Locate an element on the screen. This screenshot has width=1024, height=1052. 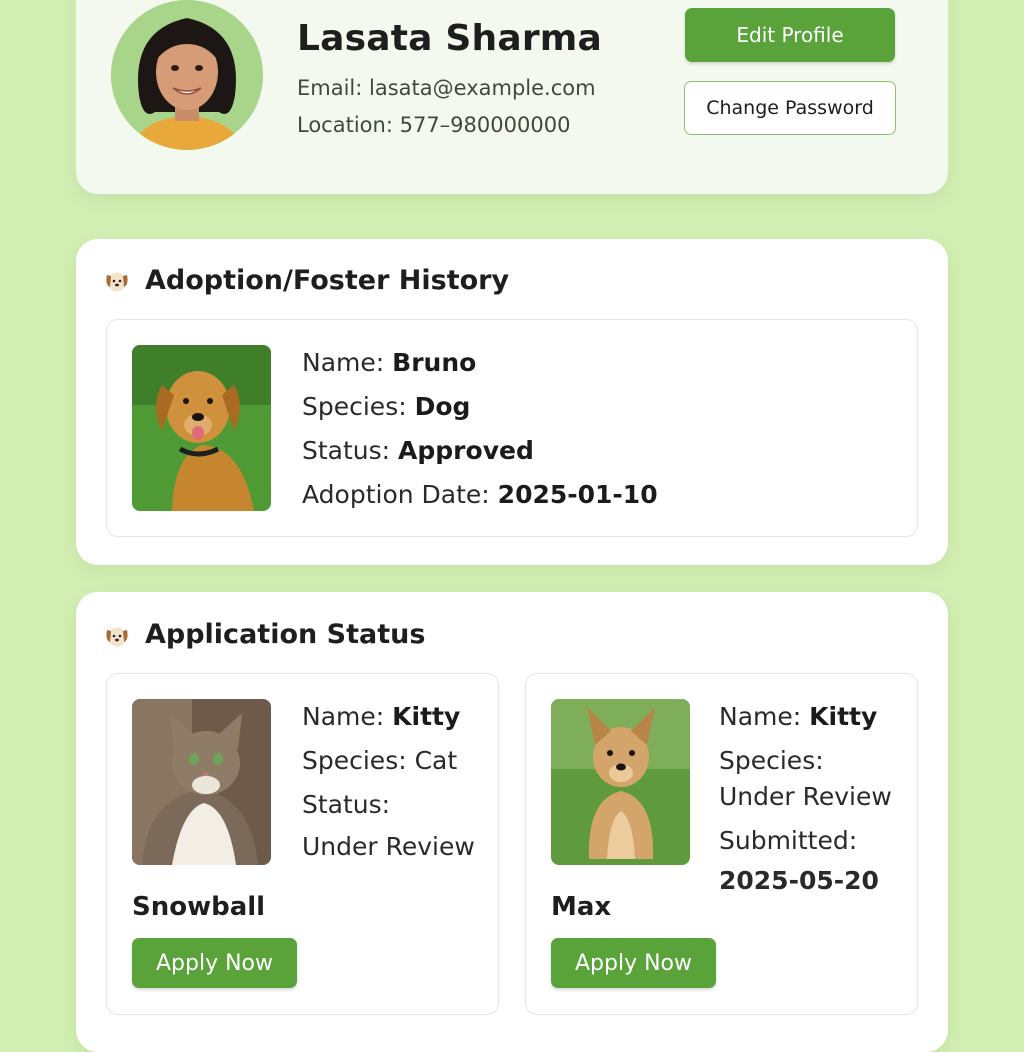
pet-photo-cat is located at coordinates (201, 782).